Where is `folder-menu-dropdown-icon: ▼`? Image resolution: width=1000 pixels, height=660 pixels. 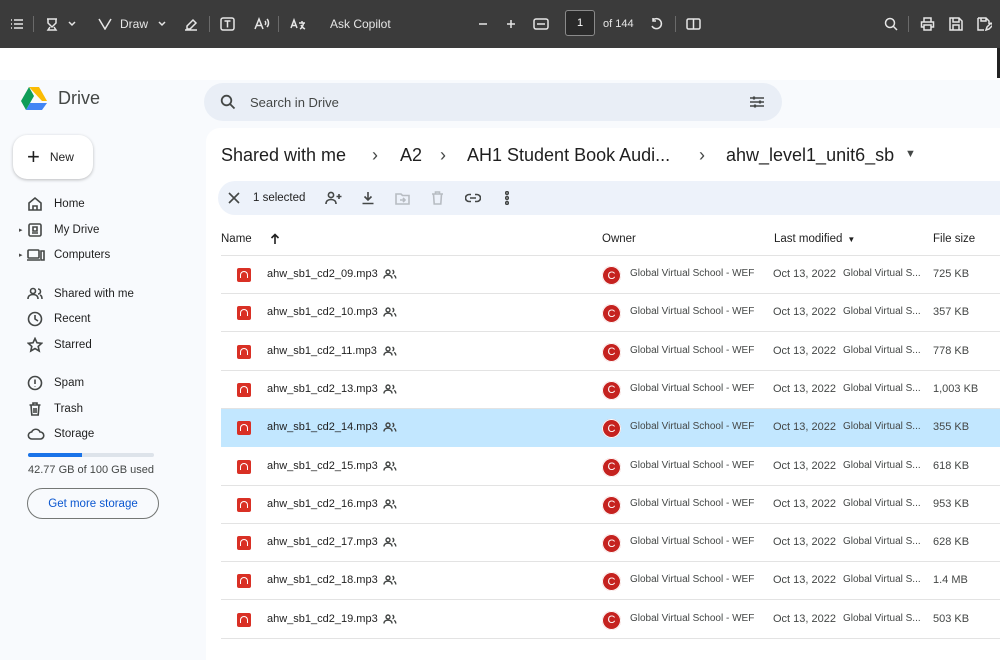
folder-menu-dropdown-icon: ▼ is located at coordinates (910, 154).